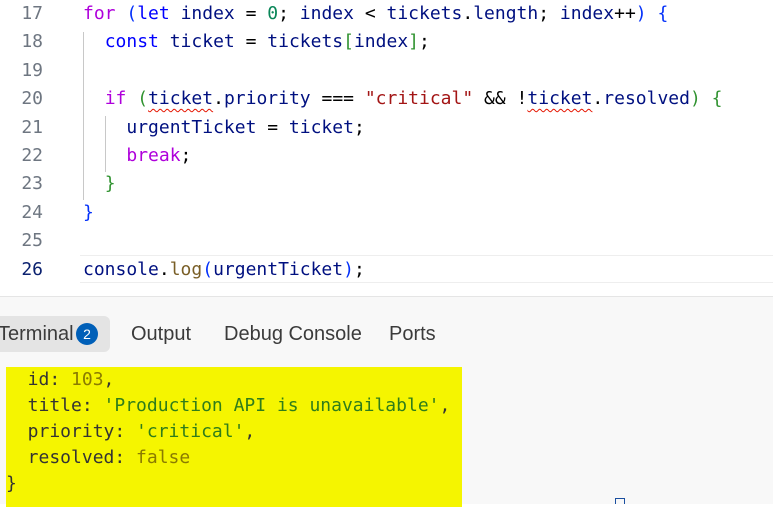 The width and height of the screenshot is (773, 507). What do you see at coordinates (131, 42) in the screenshot?
I see `code-token: const` at bounding box center [131, 42].